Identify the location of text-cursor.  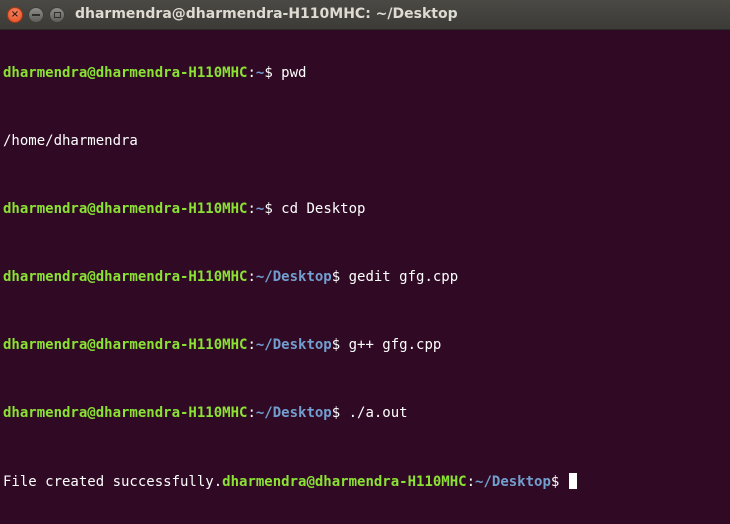
(572, 481).